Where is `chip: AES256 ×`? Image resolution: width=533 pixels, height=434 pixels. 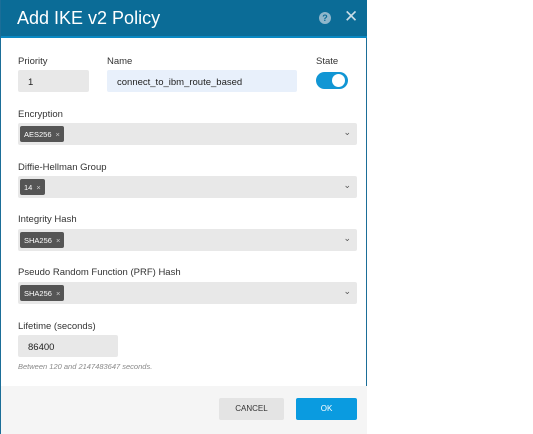
chip: AES256 × is located at coordinates (42, 134).